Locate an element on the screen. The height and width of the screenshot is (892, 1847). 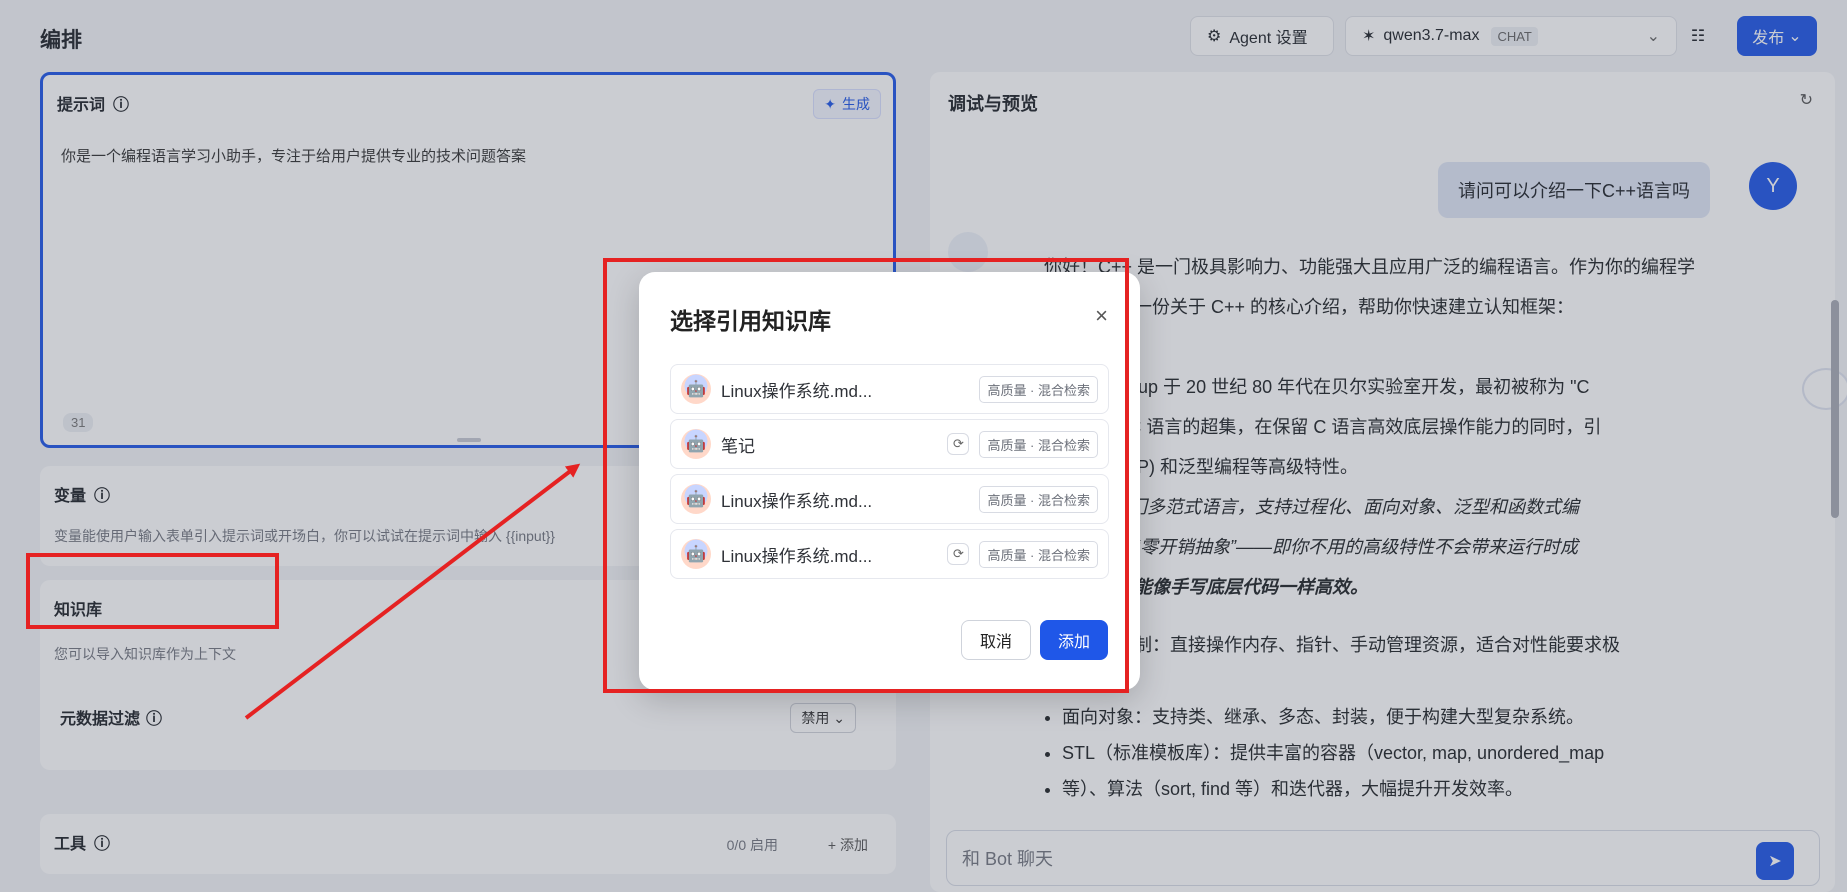
red-highlight-modal is located at coordinates (866, 475).